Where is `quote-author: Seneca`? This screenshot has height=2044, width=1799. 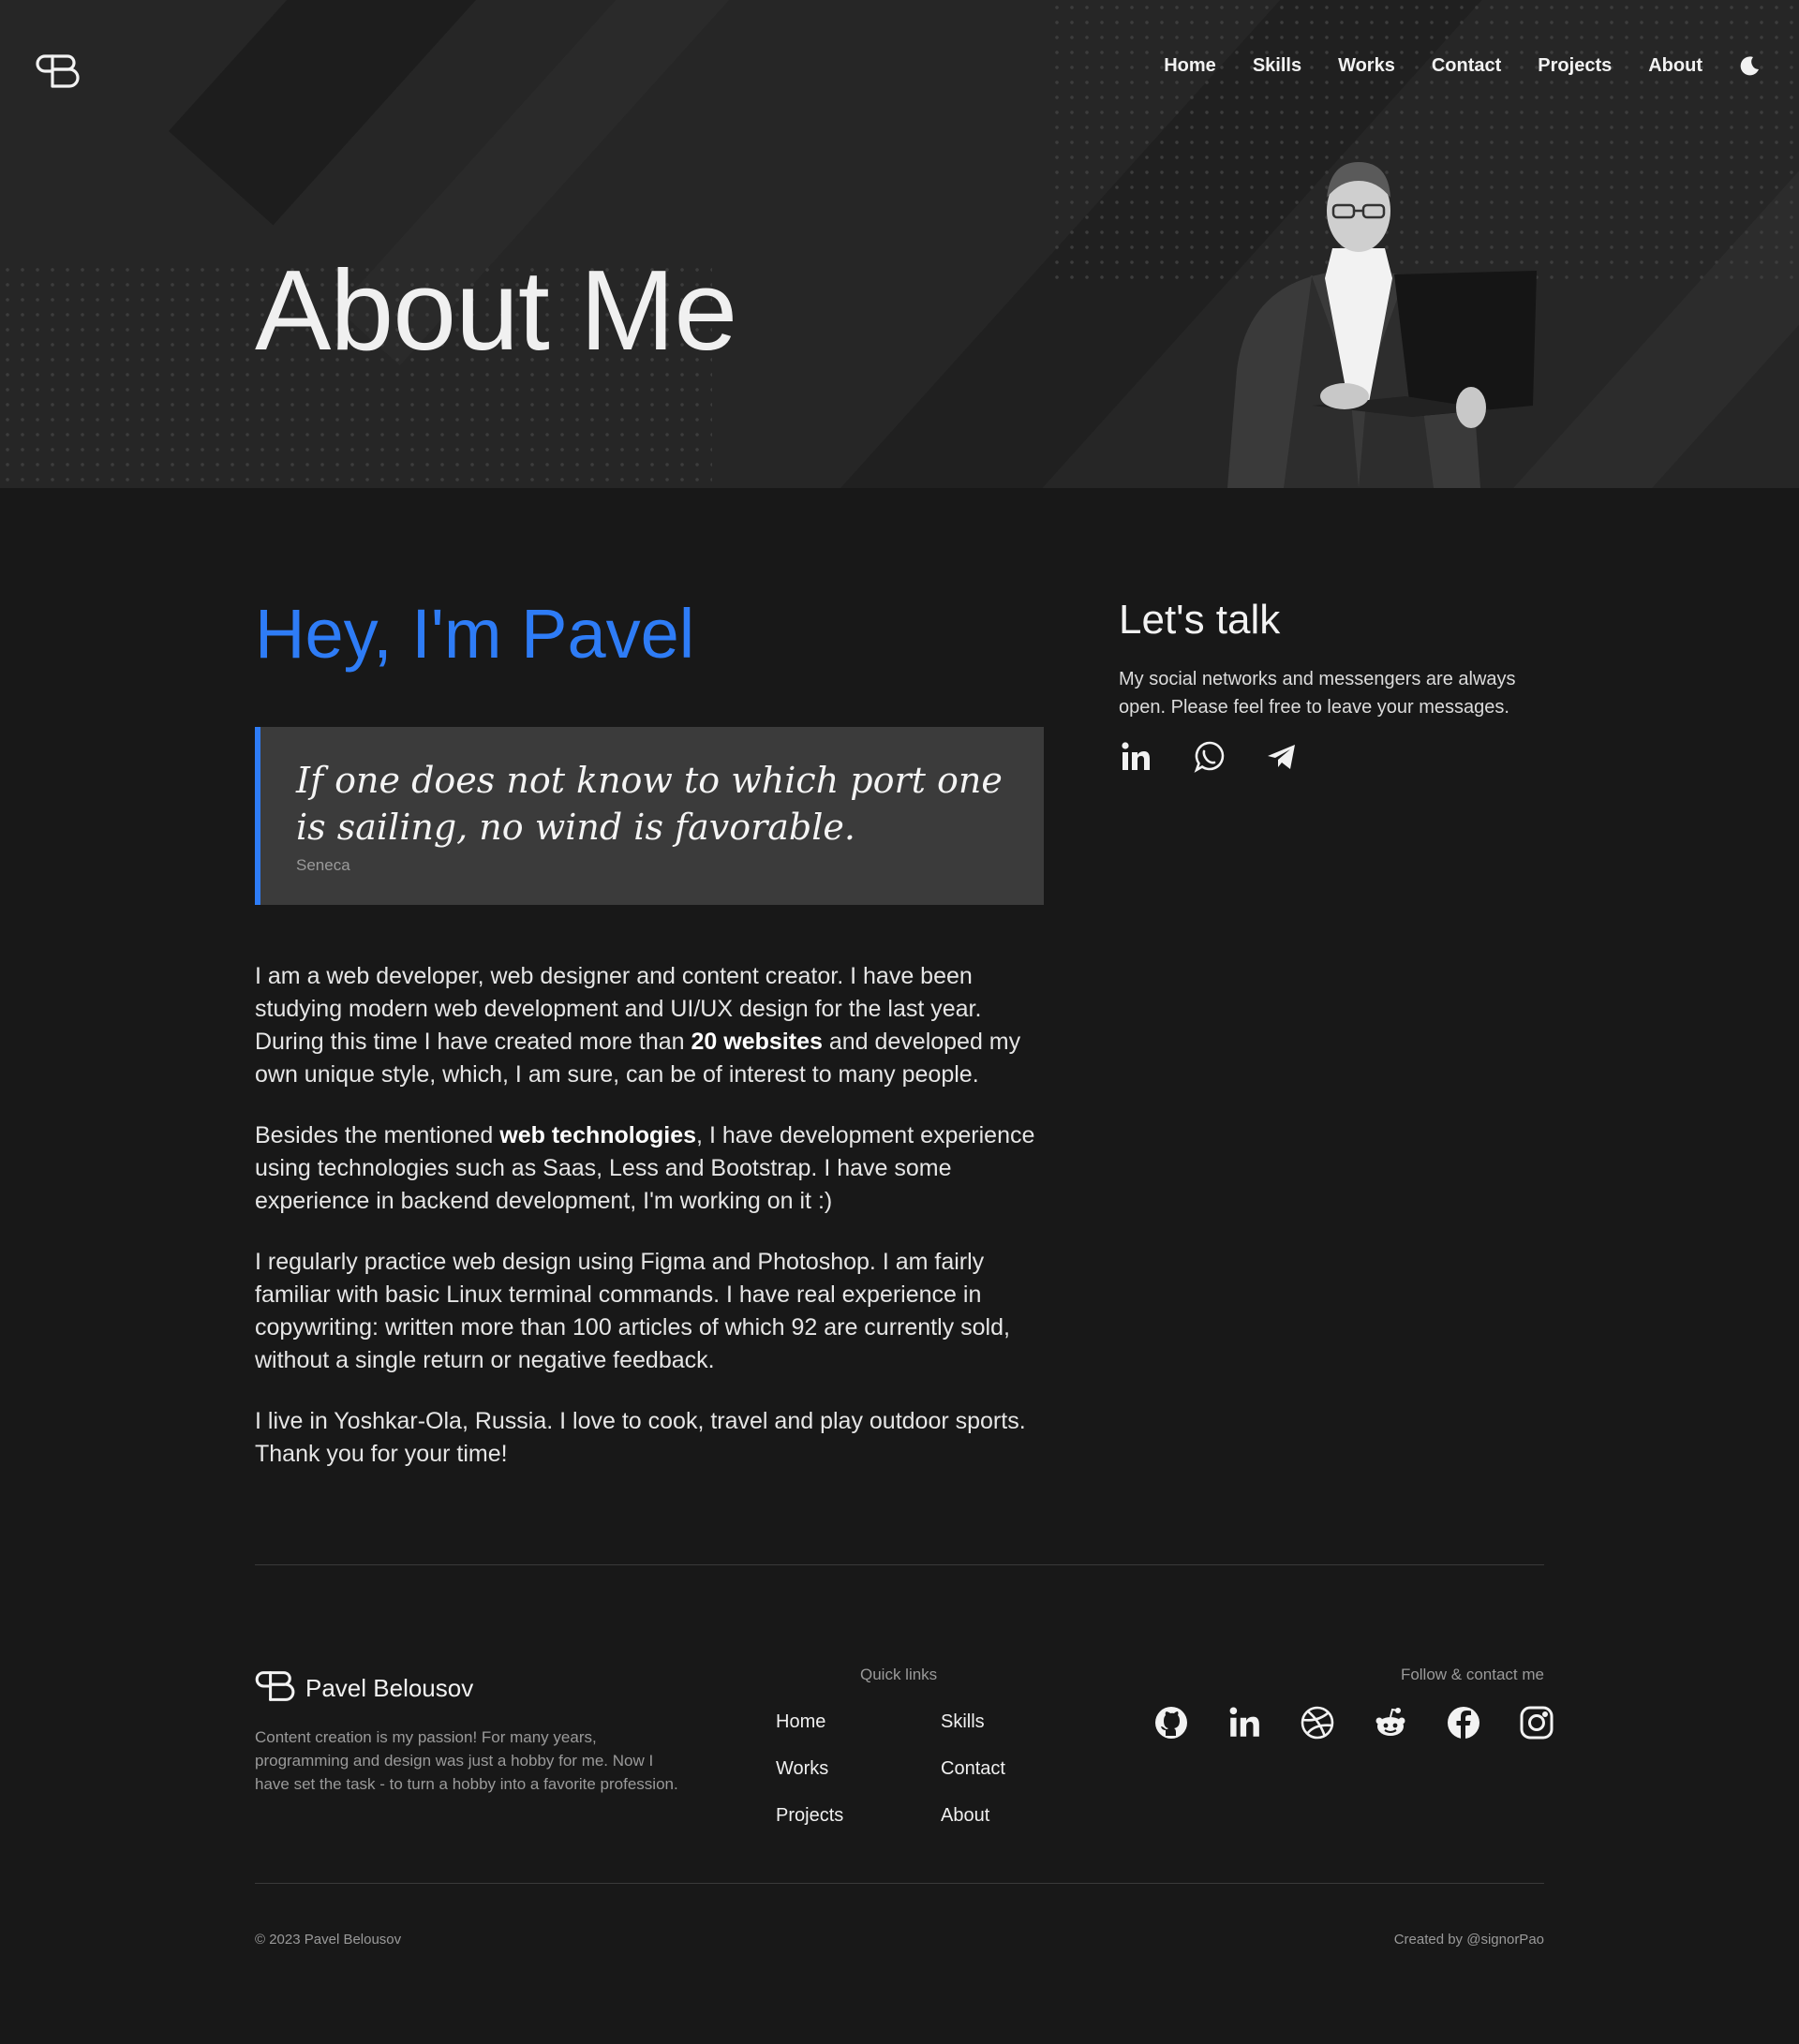
quote-author: Seneca is located at coordinates (323, 865).